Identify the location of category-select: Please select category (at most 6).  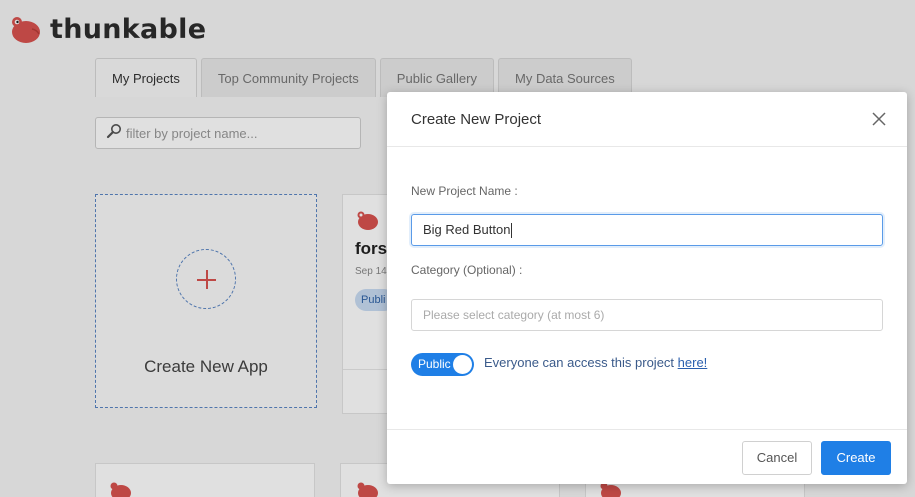
(647, 315).